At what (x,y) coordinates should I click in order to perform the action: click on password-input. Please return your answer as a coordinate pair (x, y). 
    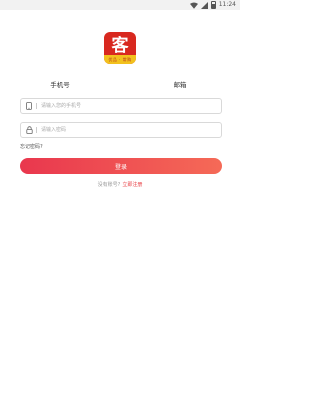
    Looking at the image, I should click on (121, 130).